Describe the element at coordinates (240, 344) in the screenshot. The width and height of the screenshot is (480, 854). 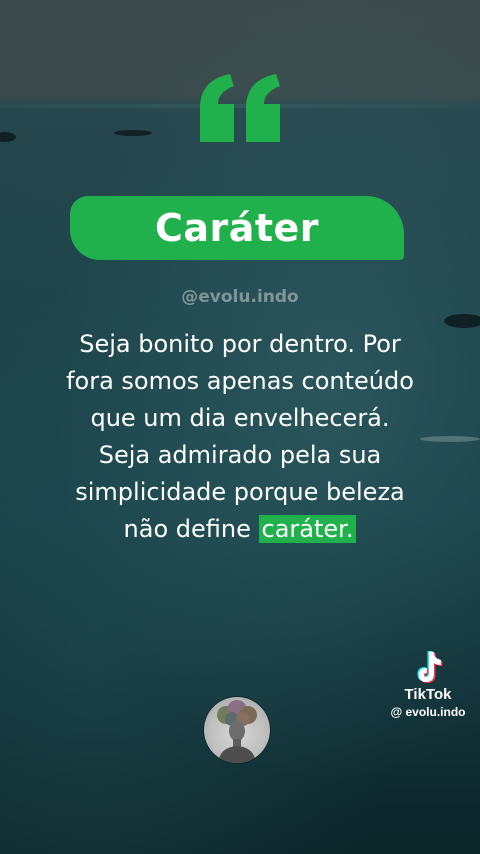
I see `quote-line: Seja bonito por dentro. Por` at that location.